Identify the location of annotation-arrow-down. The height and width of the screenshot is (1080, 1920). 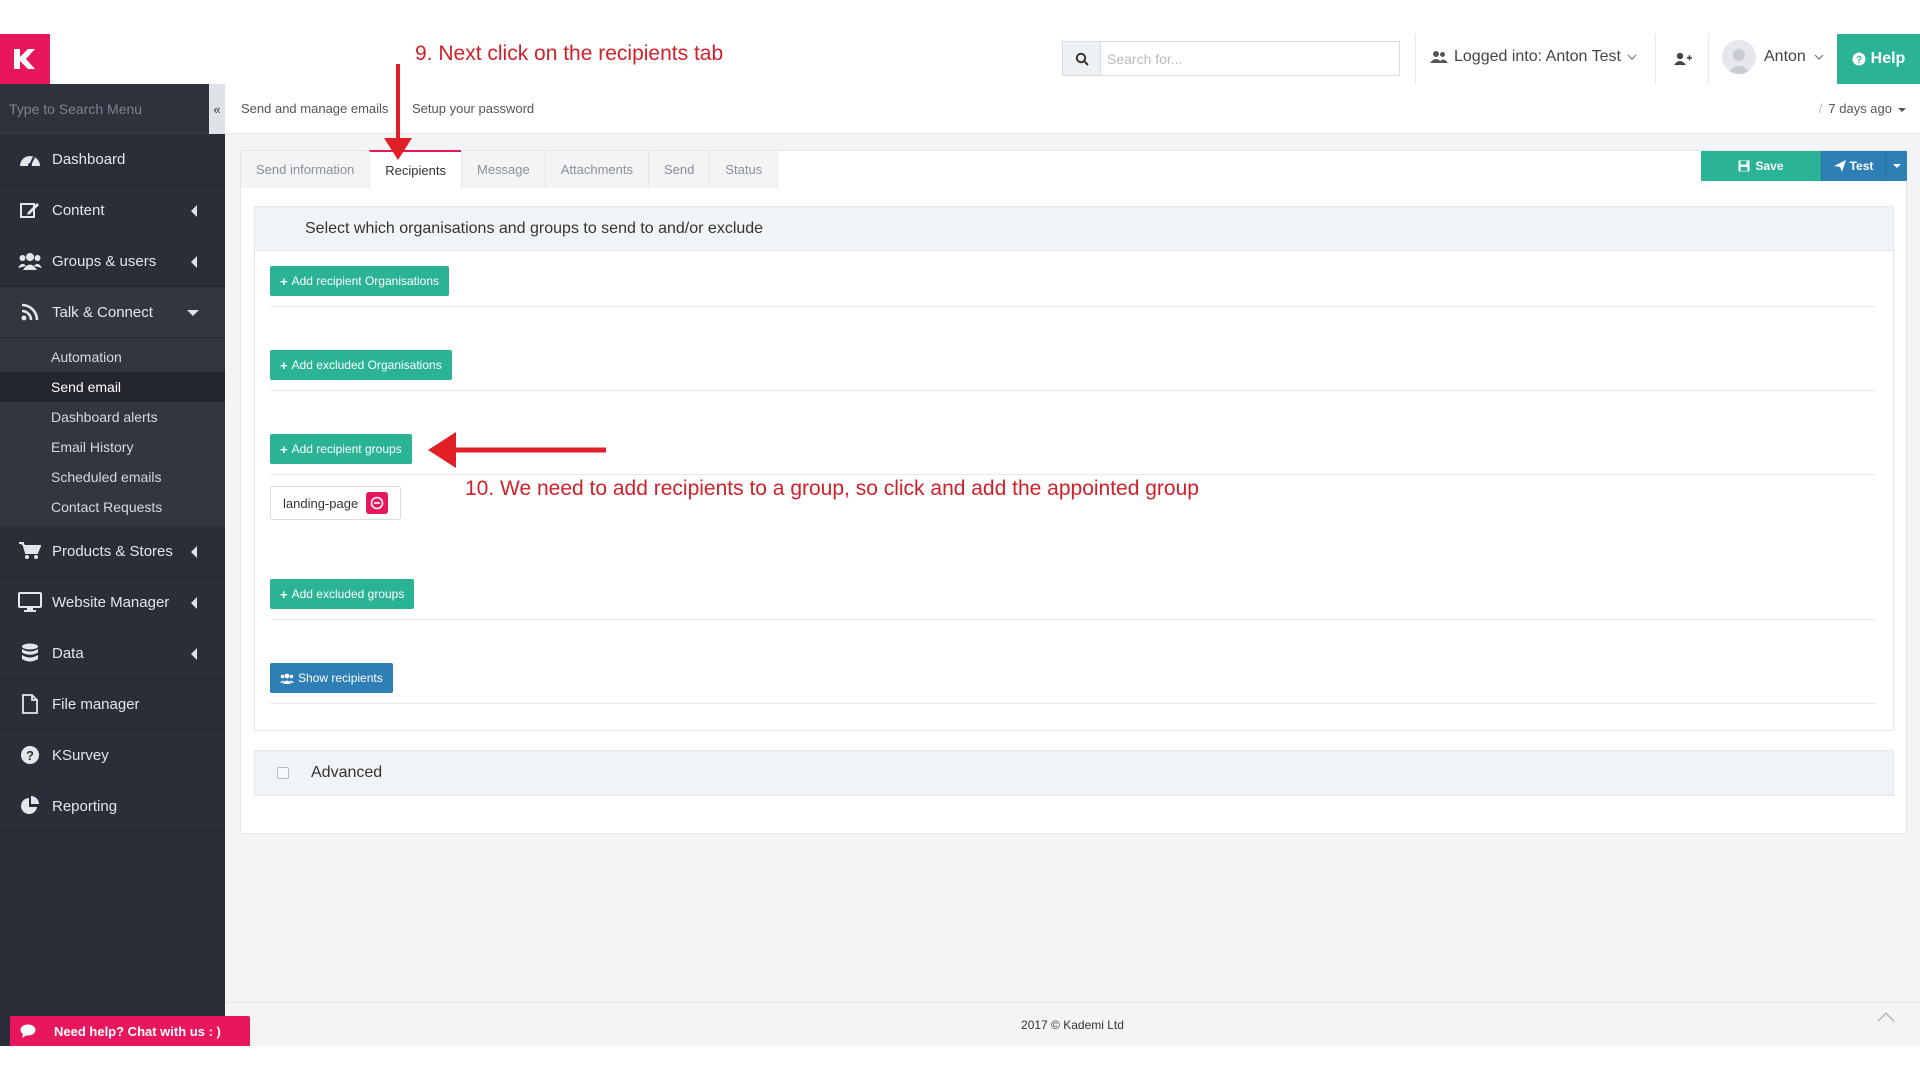
(398, 112).